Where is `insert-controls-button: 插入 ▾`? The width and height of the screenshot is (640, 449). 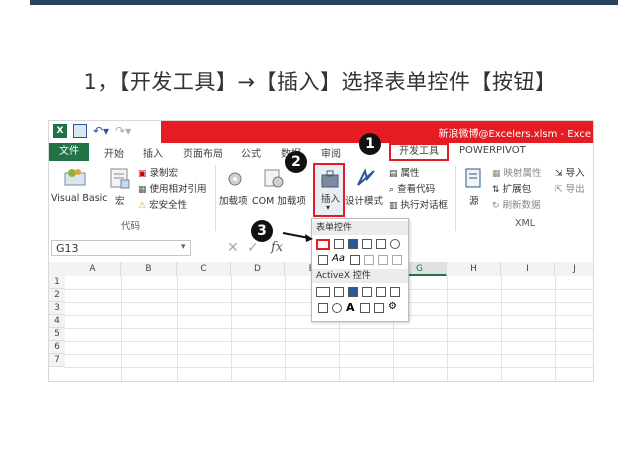
insert-controls-button: 插入 ▾ is located at coordinates (329, 190).